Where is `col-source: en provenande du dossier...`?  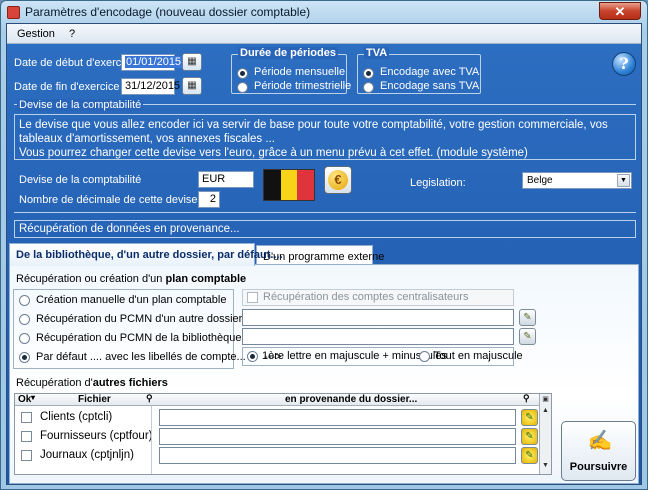
col-source: en provenande du dossier... is located at coordinates (351, 399).